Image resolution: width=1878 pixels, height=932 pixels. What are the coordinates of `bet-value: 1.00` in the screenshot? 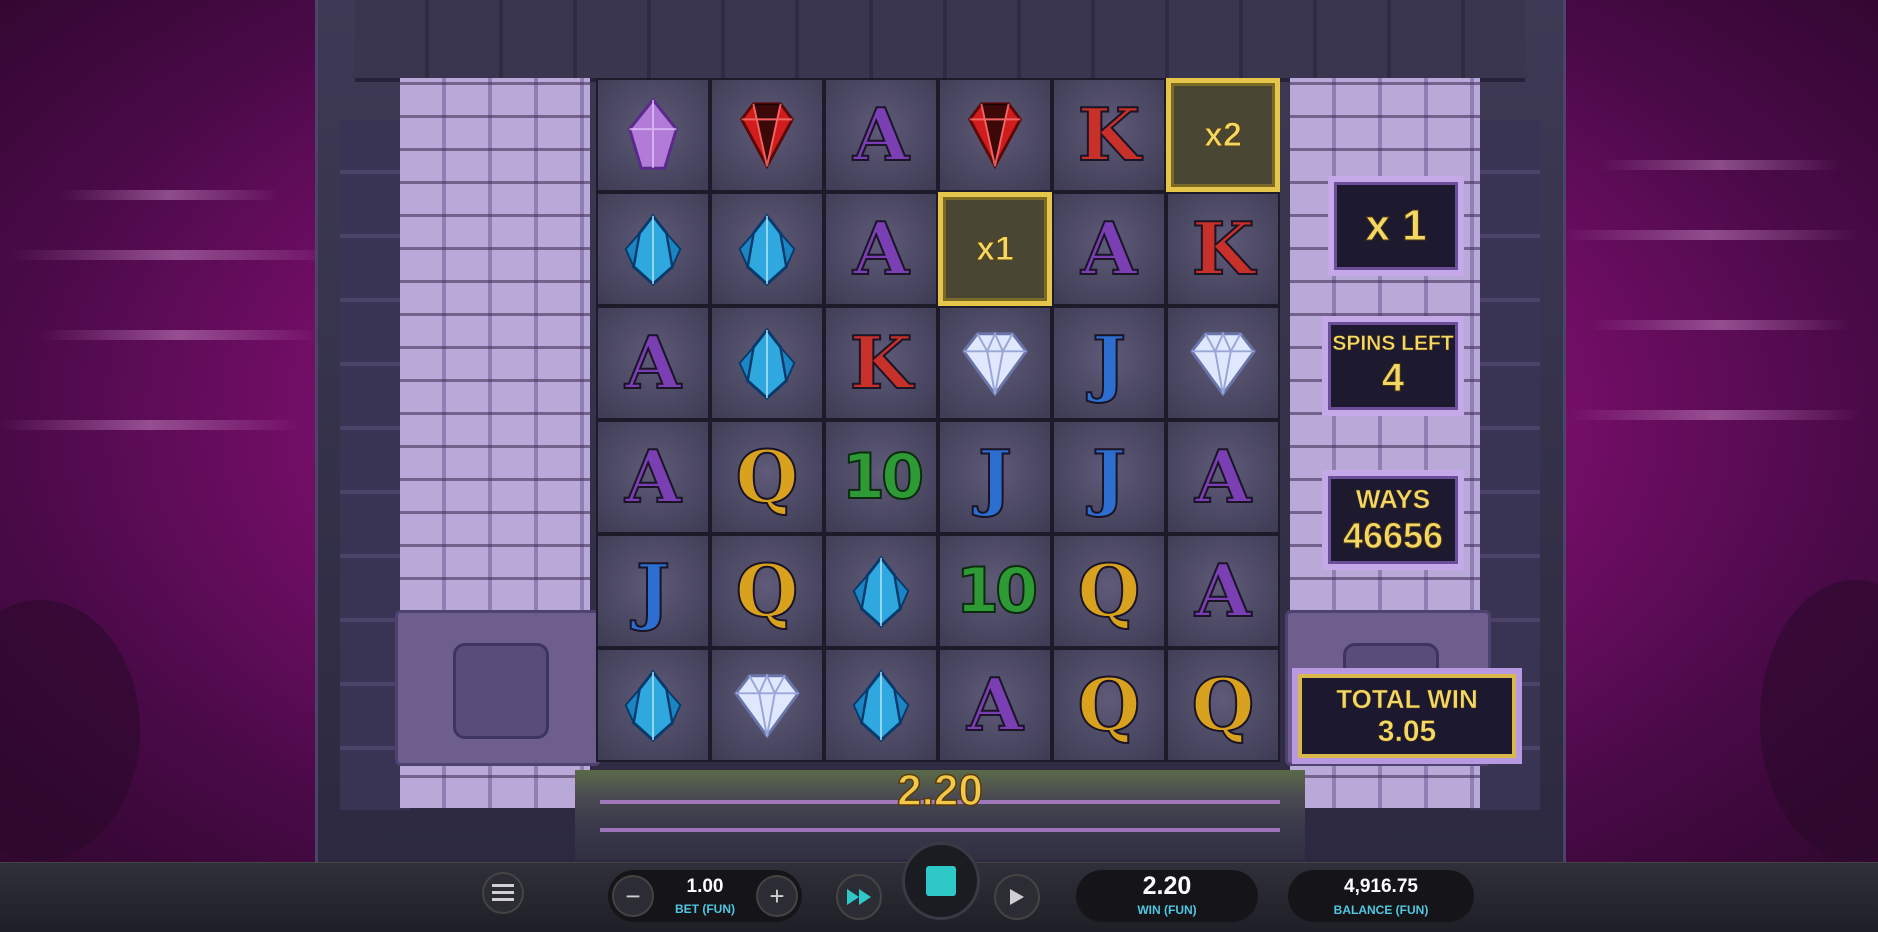 It's located at (705, 886).